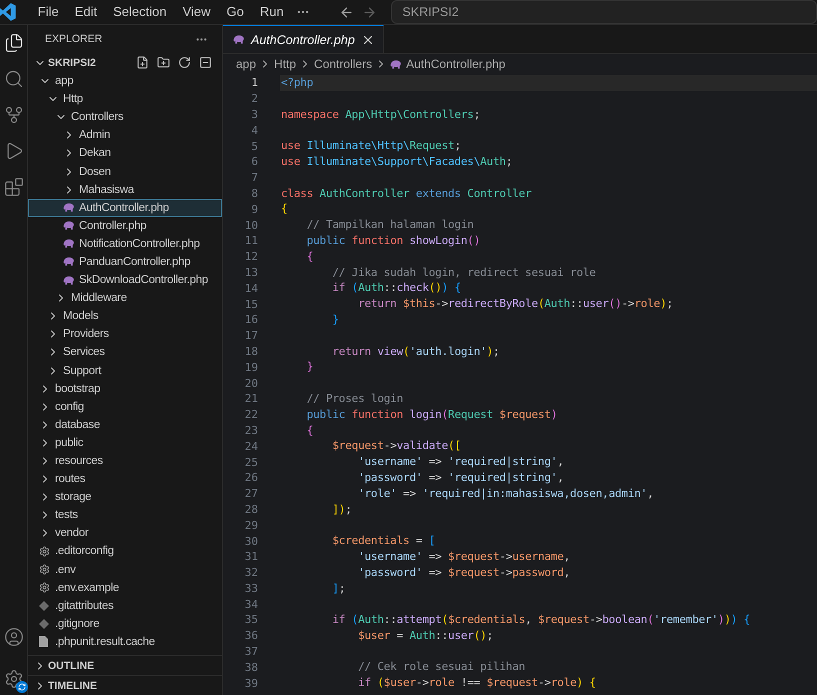  I want to click on menu-item: Selection, so click(140, 12).